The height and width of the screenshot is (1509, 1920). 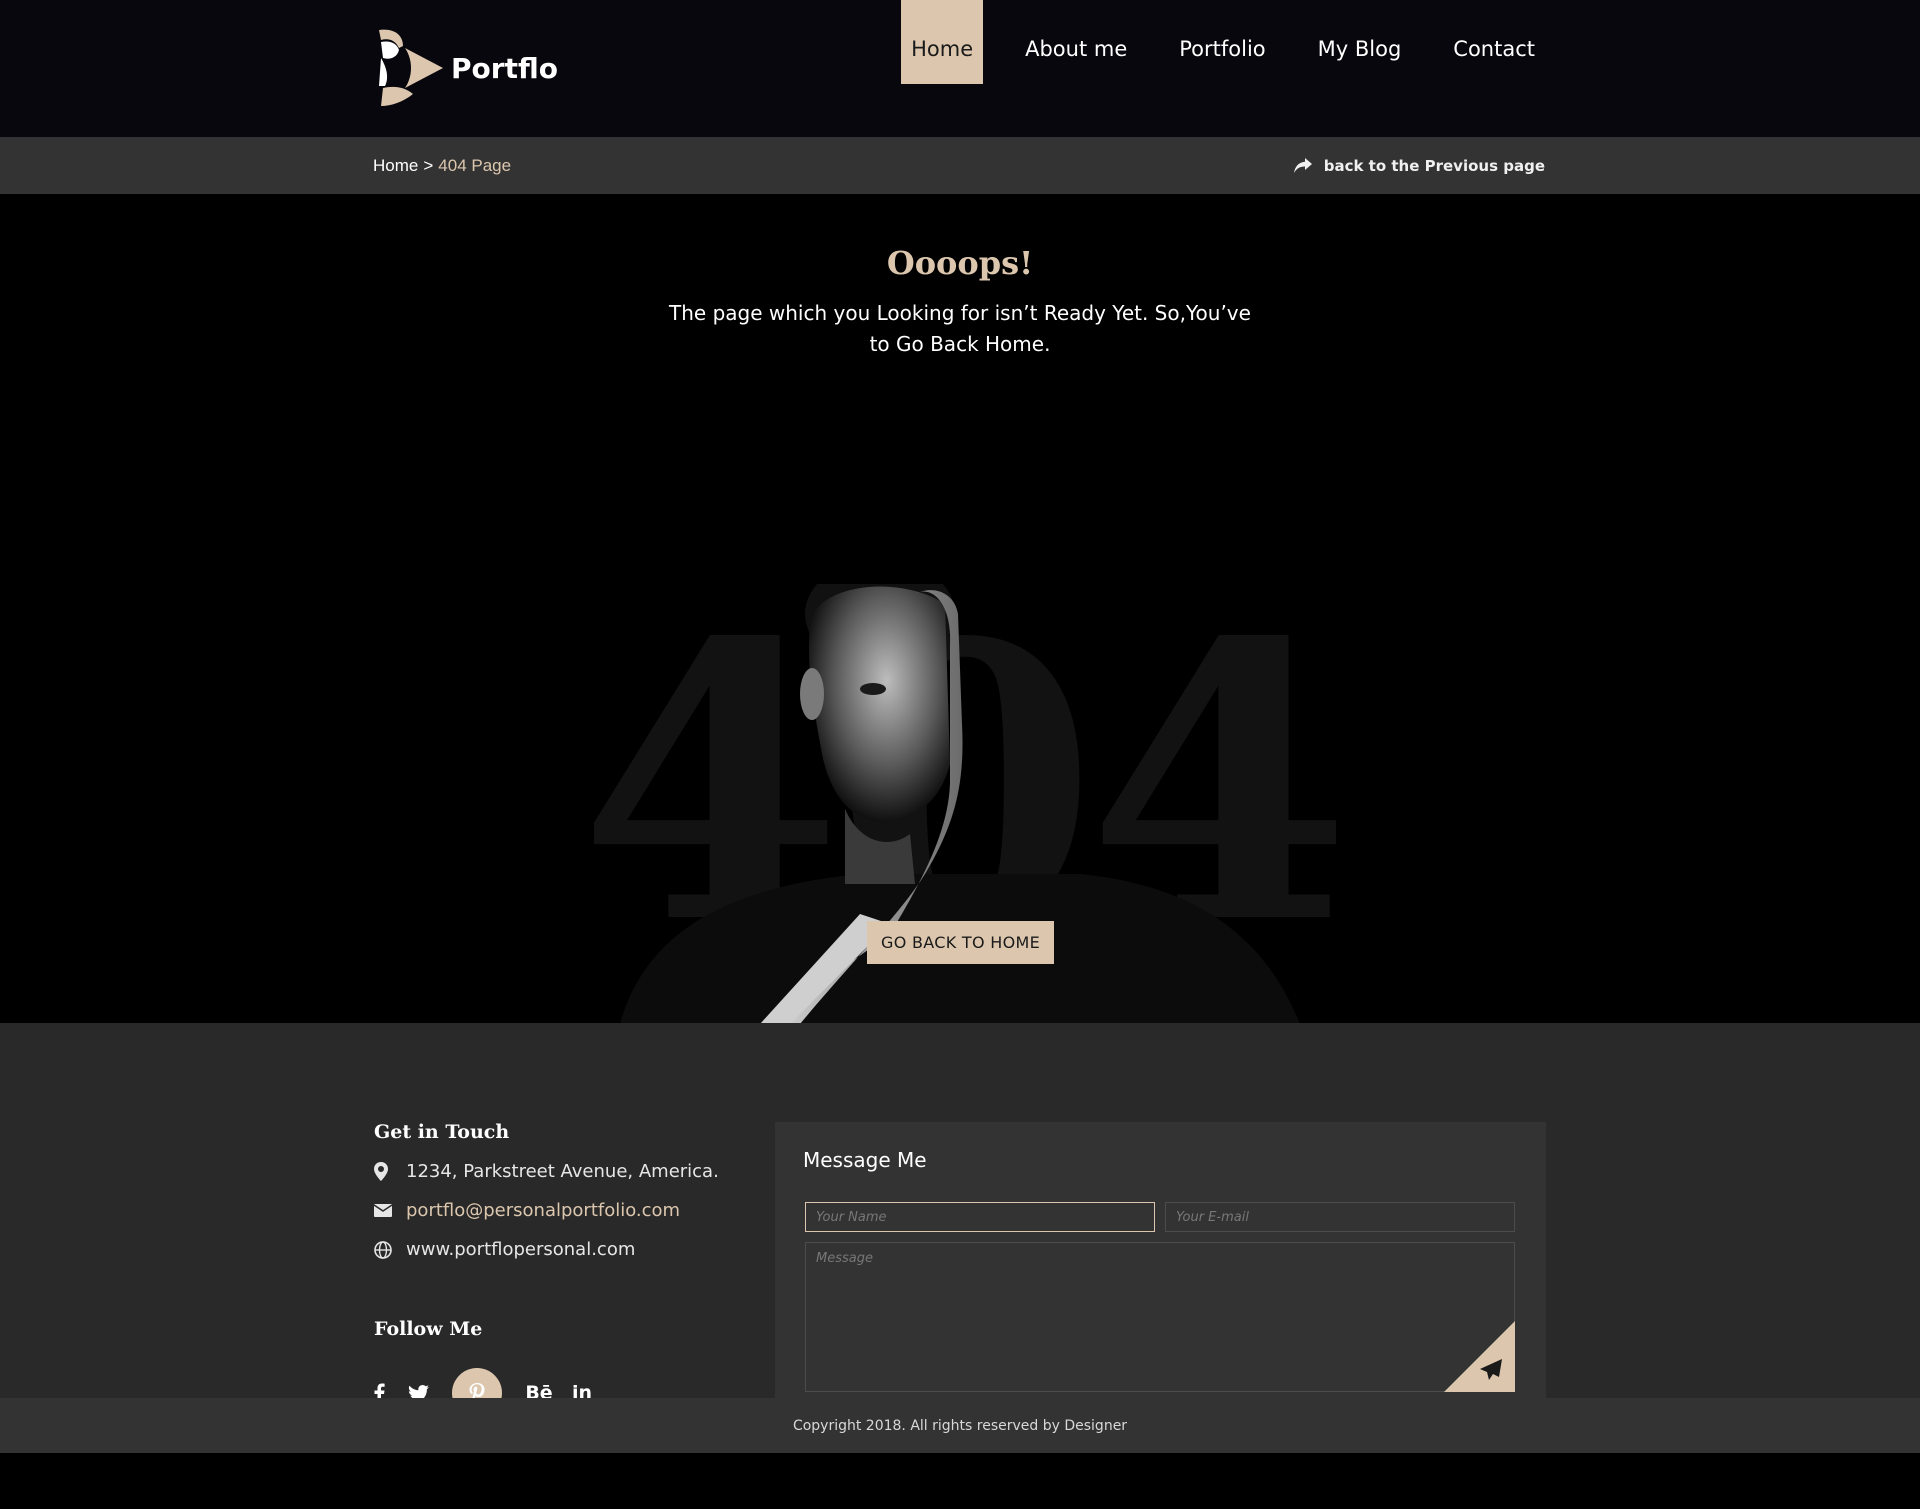 What do you see at coordinates (980, 1217) in the screenshot?
I see `name-input: Your Name` at bounding box center [980, 1217].